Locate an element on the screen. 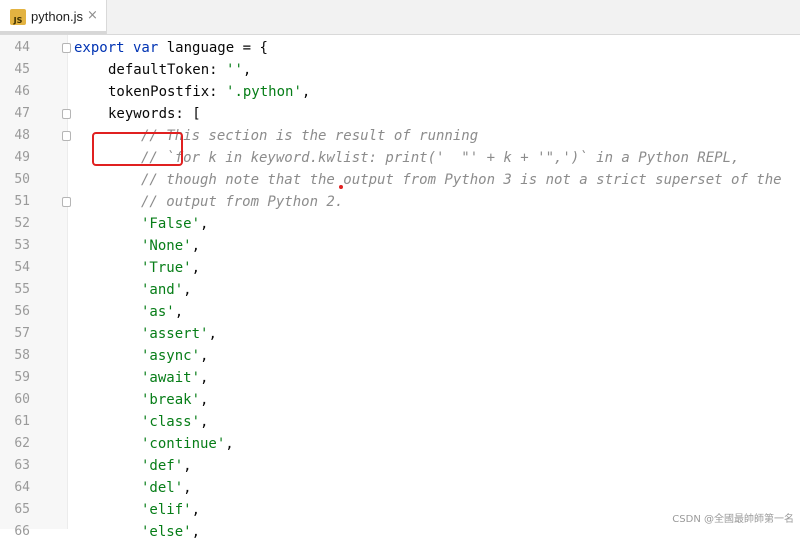  code-line: 55 'and', is located at coordinates (400, 290).